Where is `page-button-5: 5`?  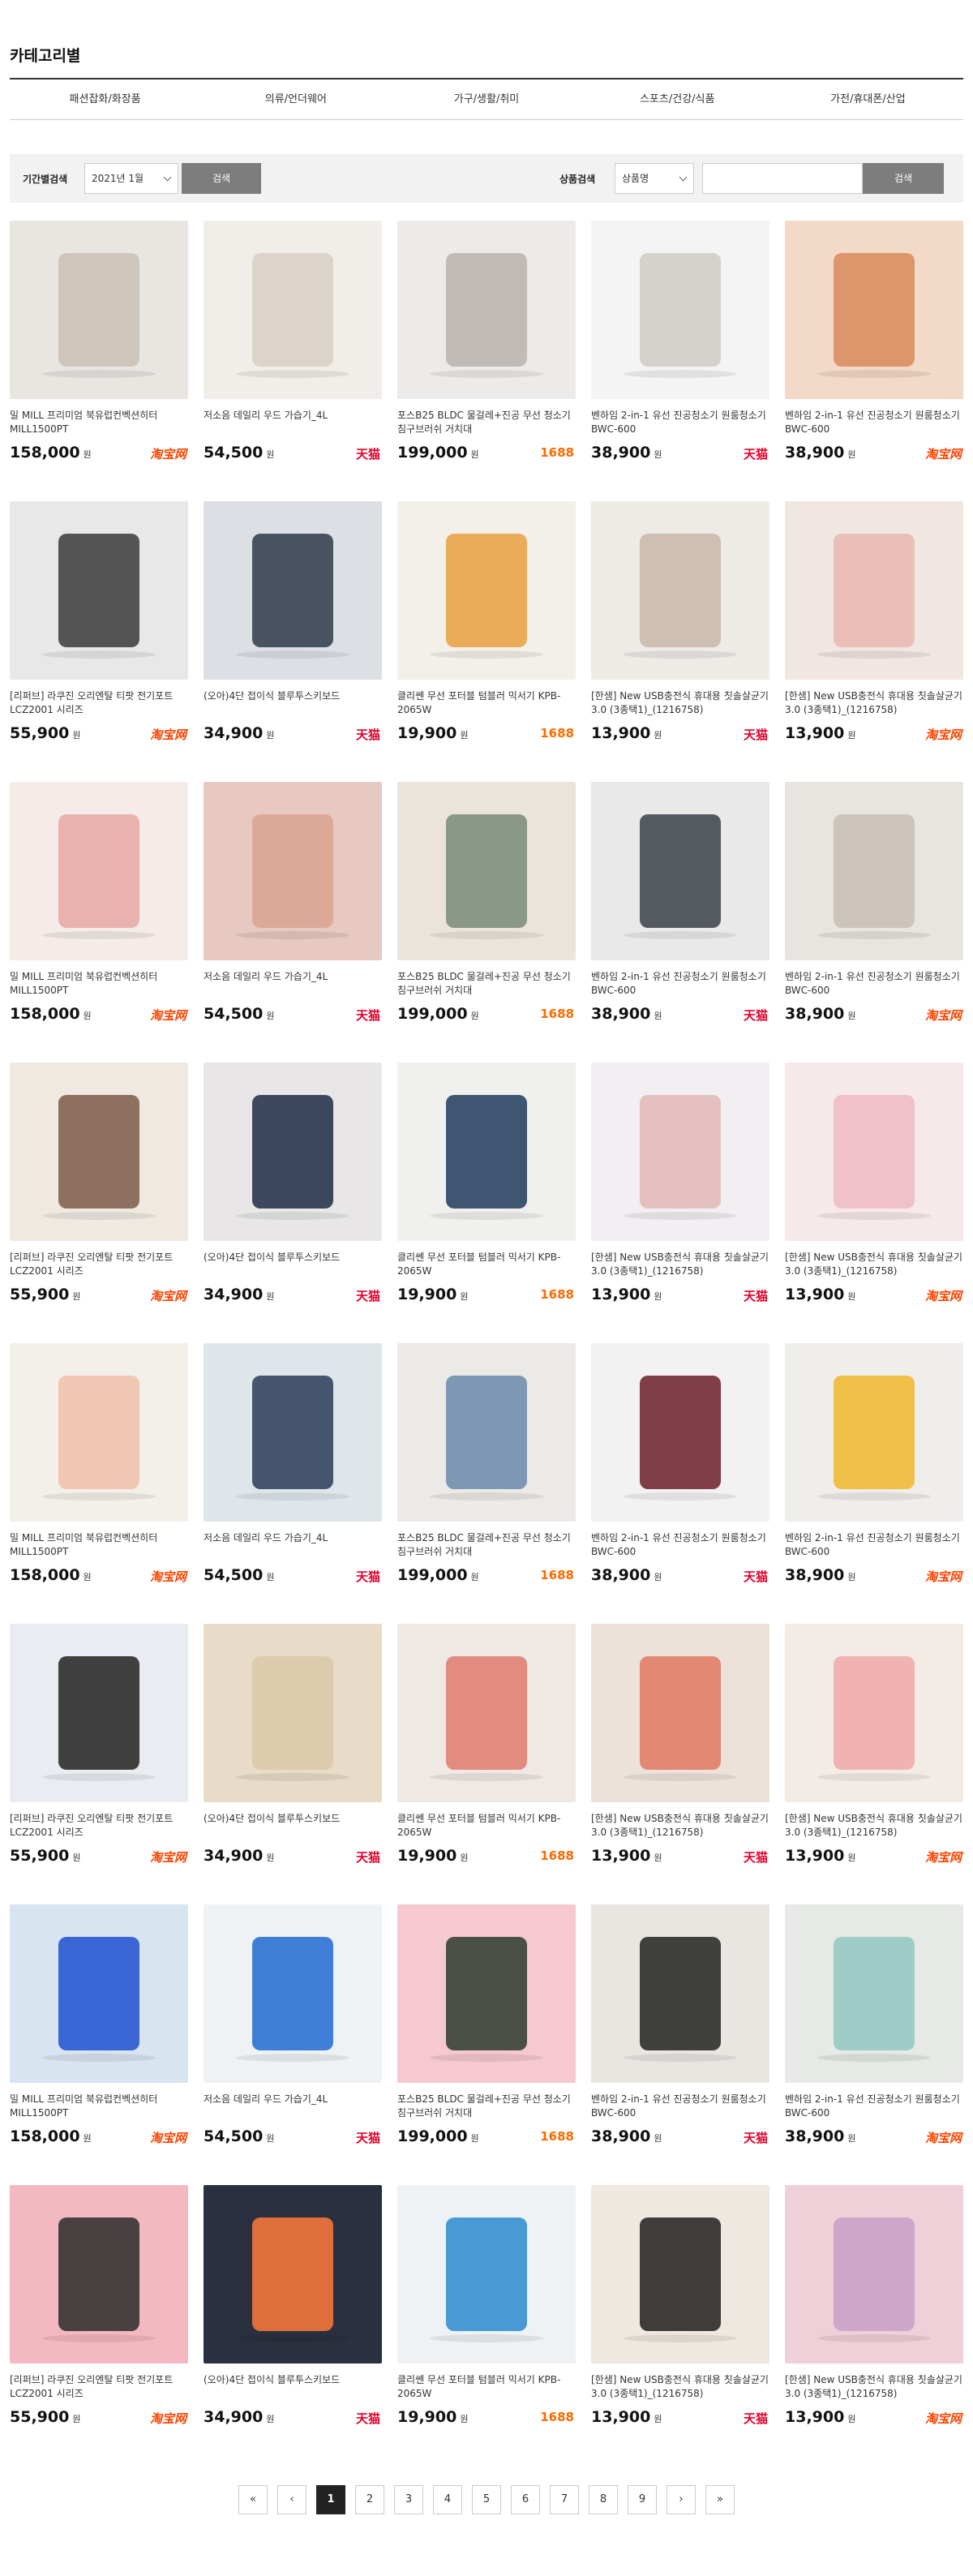 page-button-5: 5 is located at coordinates (486, 2499).